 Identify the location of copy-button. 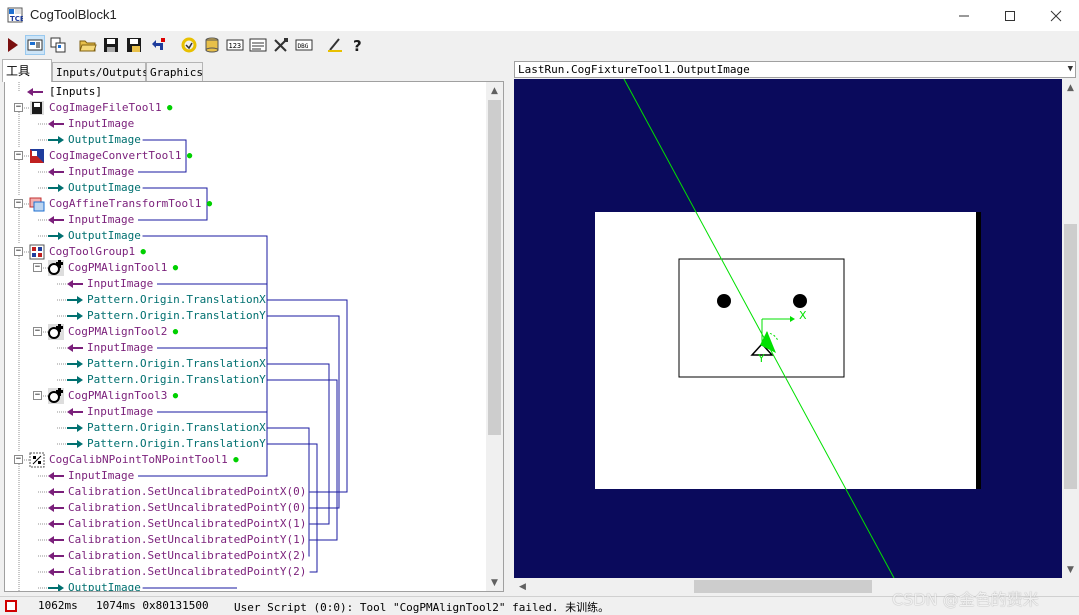
(58, 45).